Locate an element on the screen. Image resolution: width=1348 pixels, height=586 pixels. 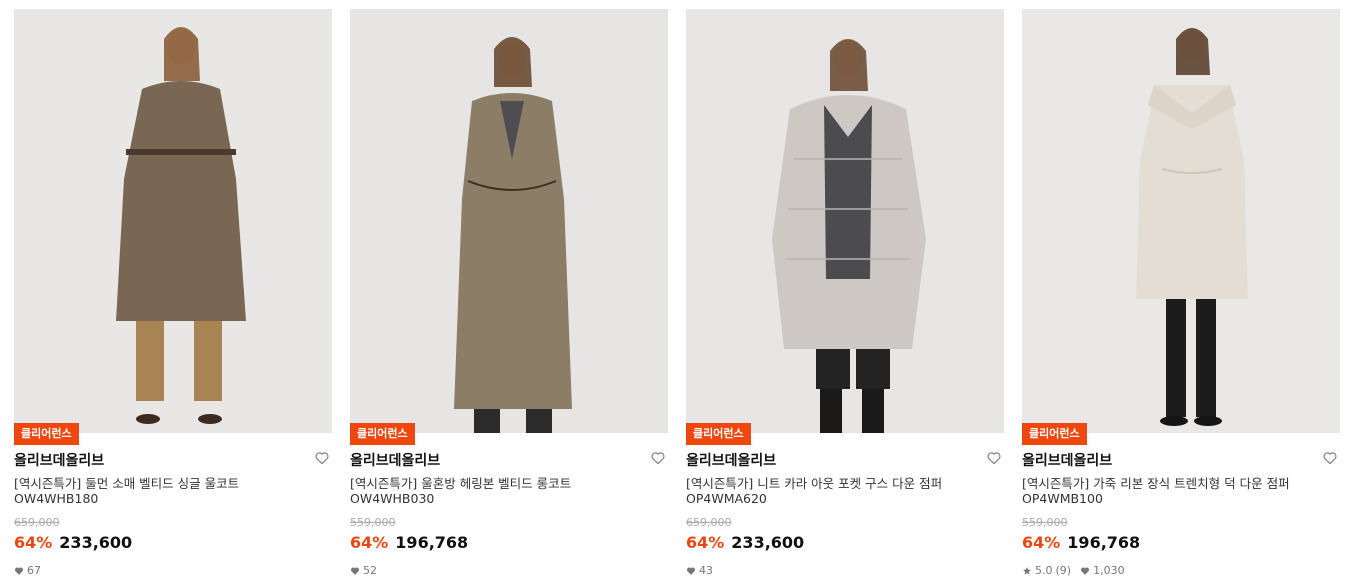
product-code: OP4WMB100 is located at coordinates (1062, 498).